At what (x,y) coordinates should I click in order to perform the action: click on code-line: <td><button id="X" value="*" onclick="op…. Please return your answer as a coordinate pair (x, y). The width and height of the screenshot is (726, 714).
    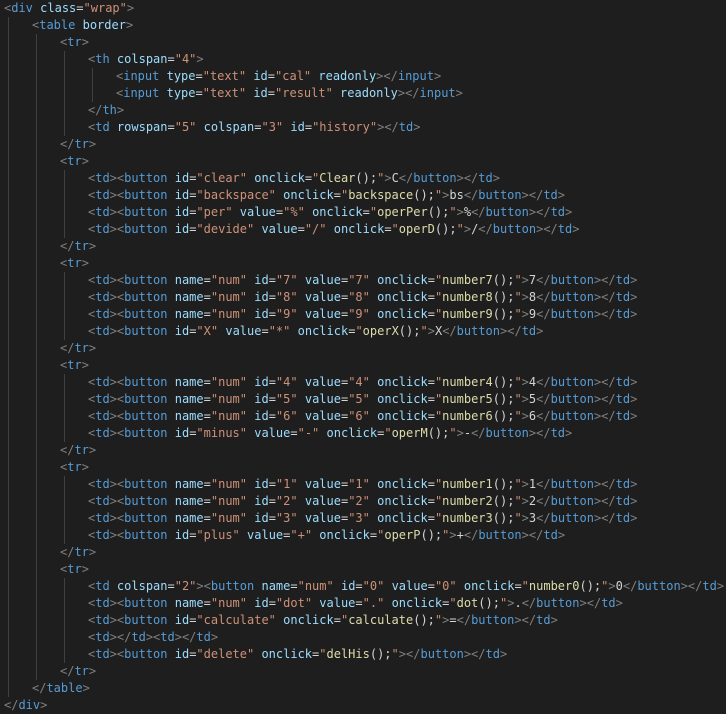
    Looking at the image, I should click on (363, 331).